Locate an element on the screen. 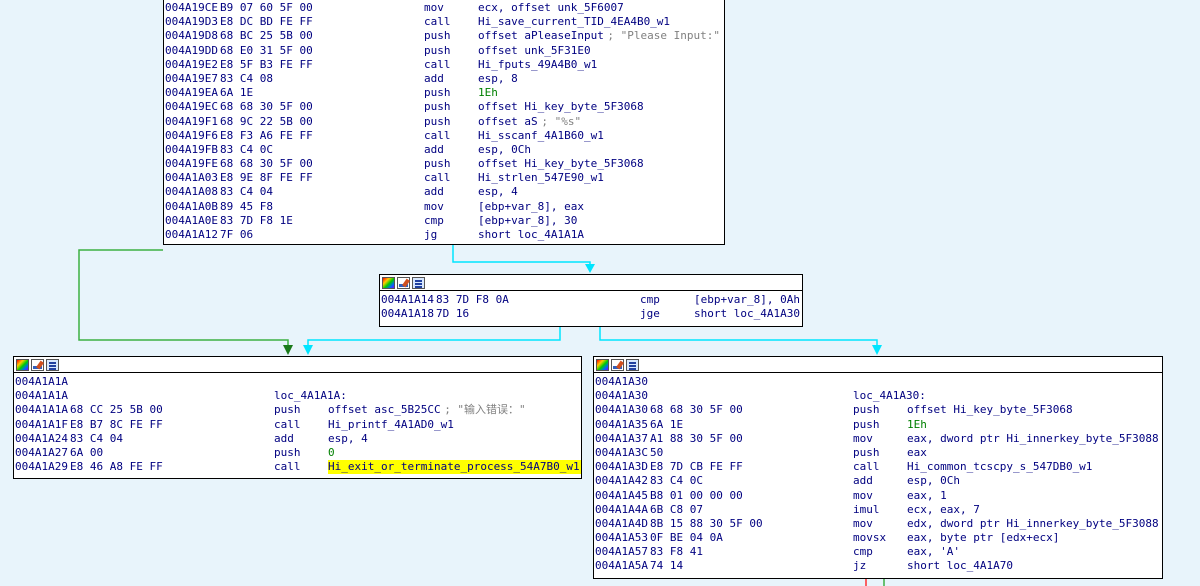  code-line: 004A1A1A loc_4A1A1A: is located at coordinates (297, 396).